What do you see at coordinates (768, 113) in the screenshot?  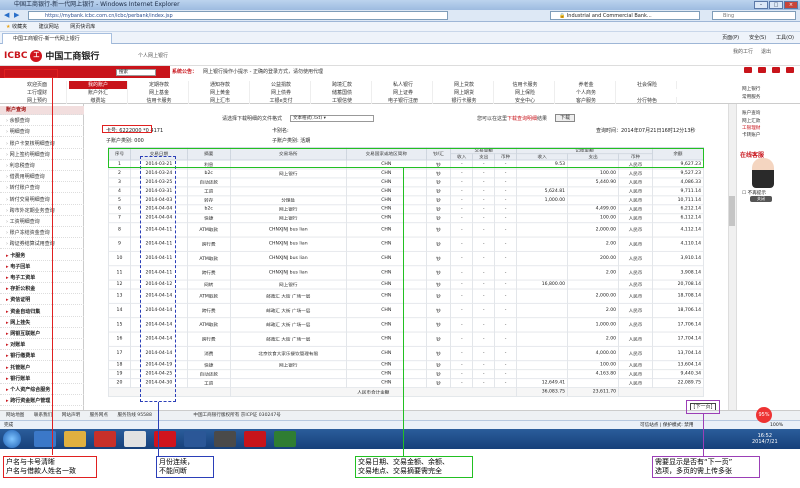 I see `right-panel-item: 账户查询` at bounding box center [768, 113].